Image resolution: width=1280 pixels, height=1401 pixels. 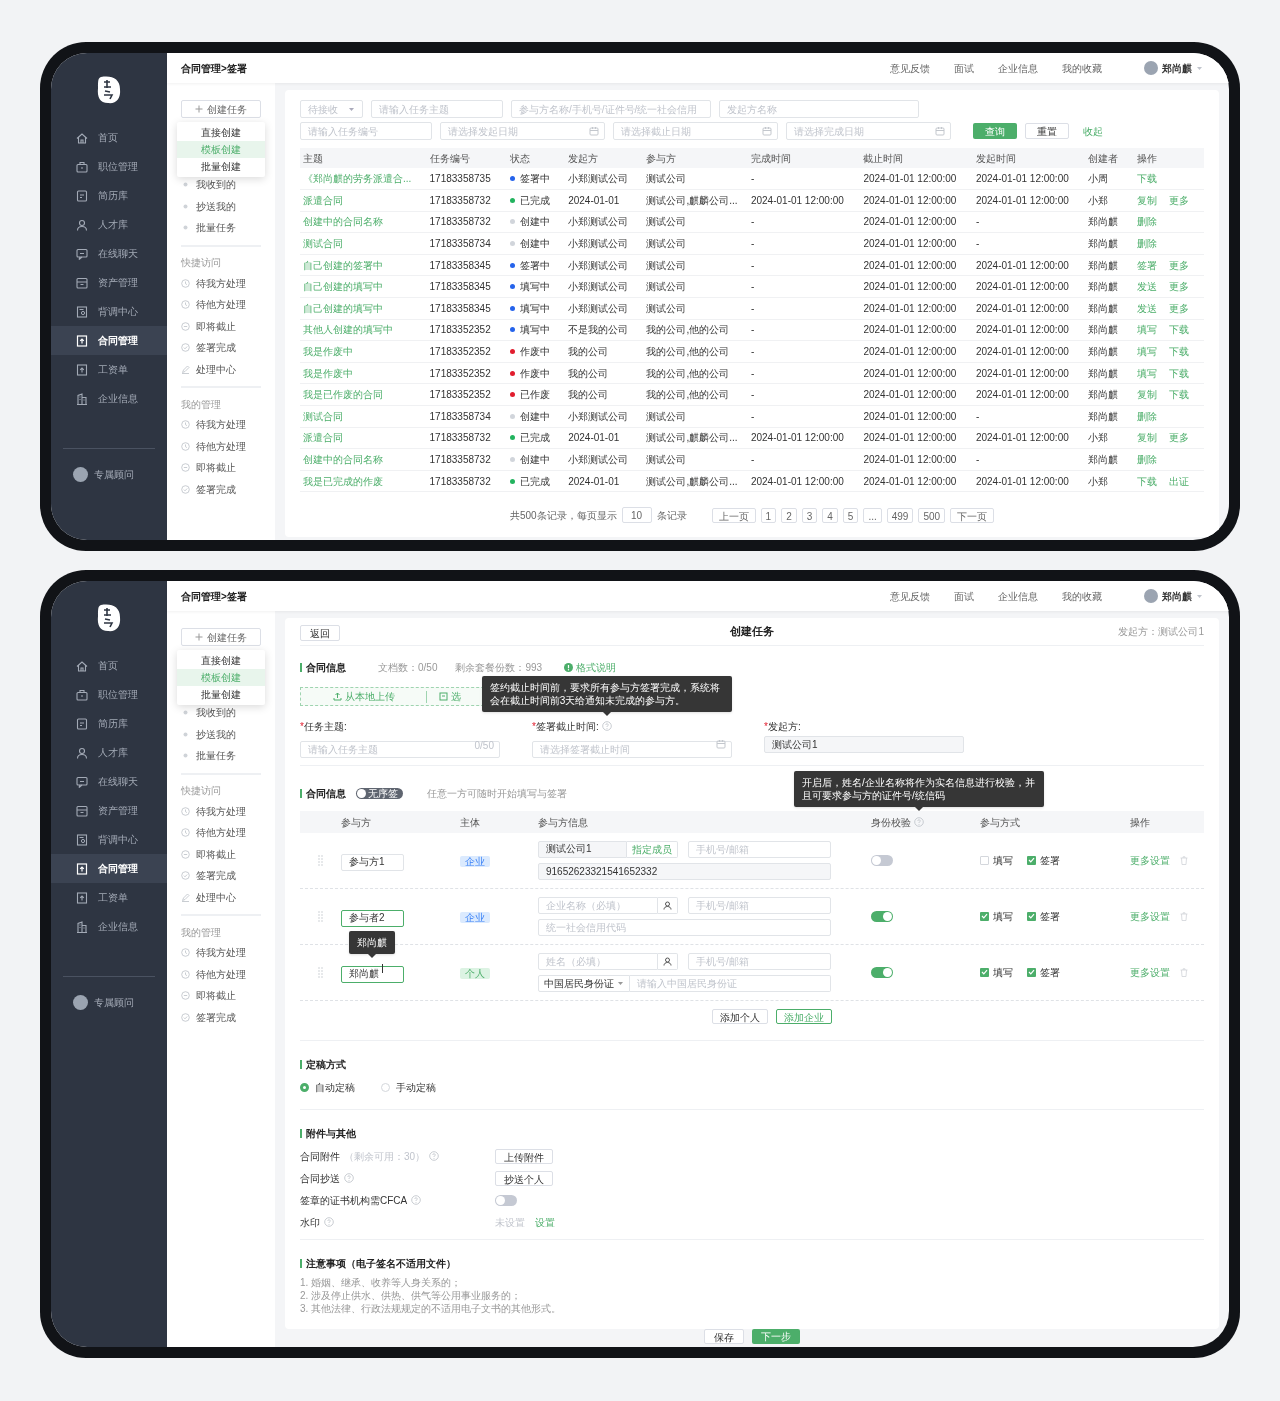 I want to click on id-type-select: 中国居民身份证, so click(x=584, y=983).